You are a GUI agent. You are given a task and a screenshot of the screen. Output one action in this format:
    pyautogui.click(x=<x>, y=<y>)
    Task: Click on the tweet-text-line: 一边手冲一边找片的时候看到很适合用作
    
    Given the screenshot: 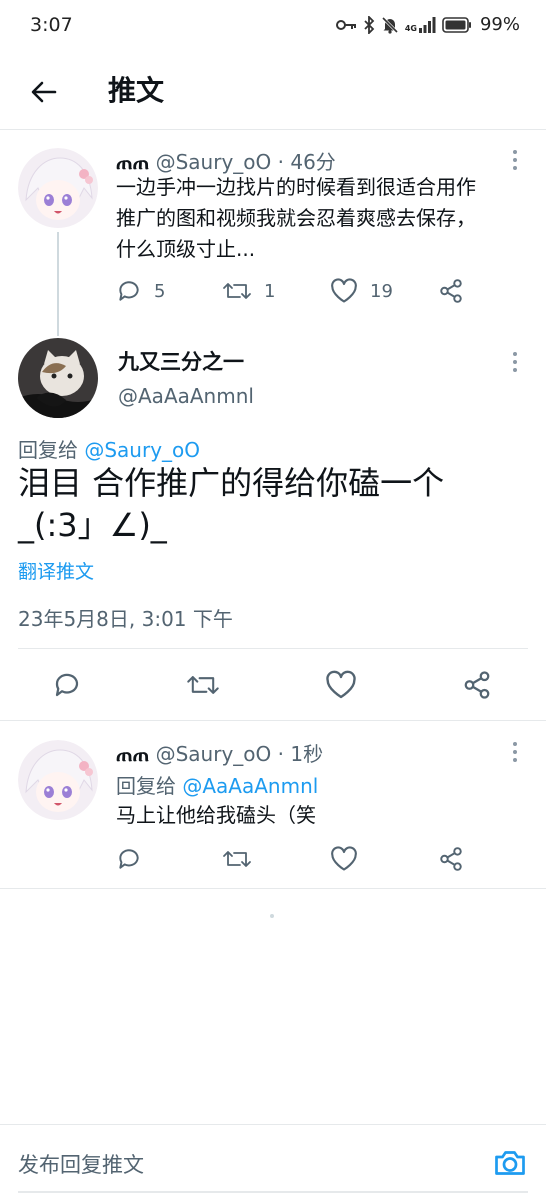 What is the action you would take?
    pyautogui.click(x=296, y=187)
    